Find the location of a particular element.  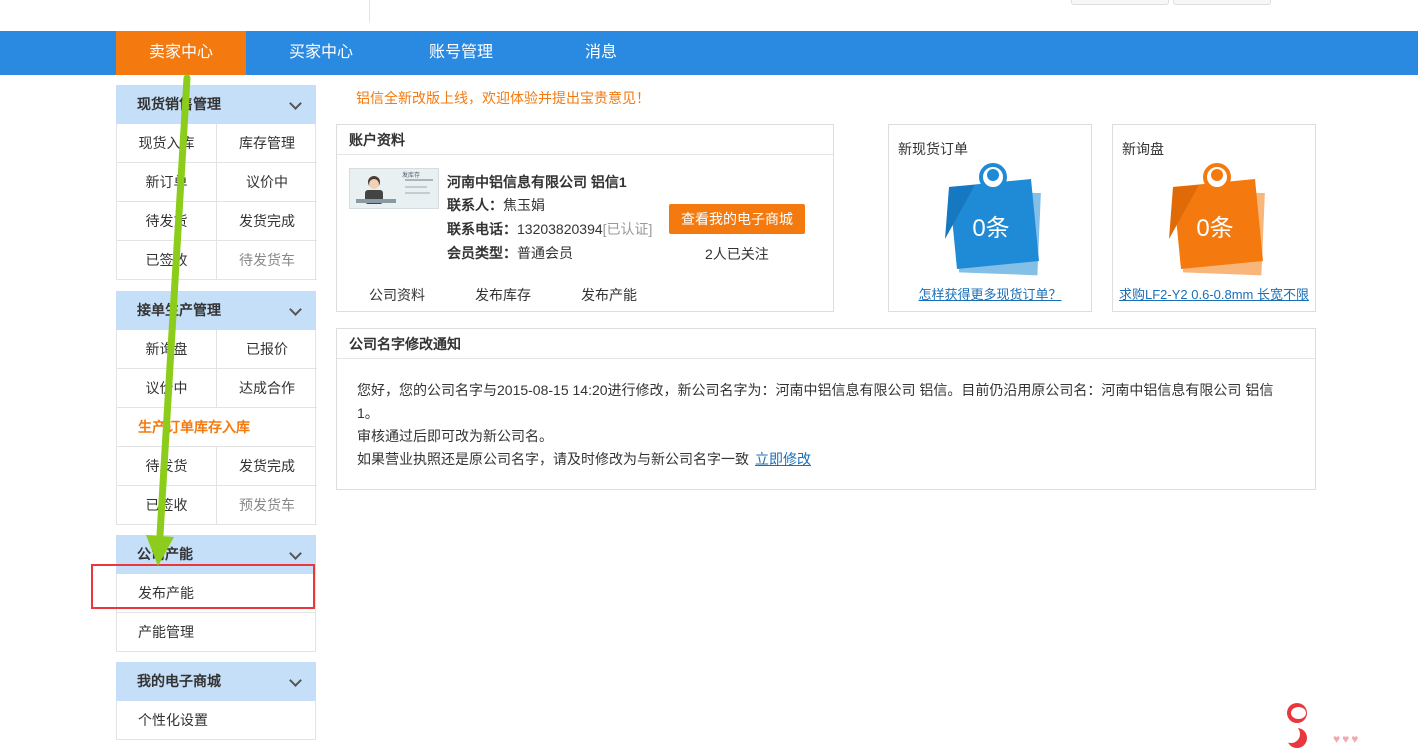

new-spot-orders-card: 新现货订单 0条 怎样获得更多现货订单？ is located at coordinates (990, 218).